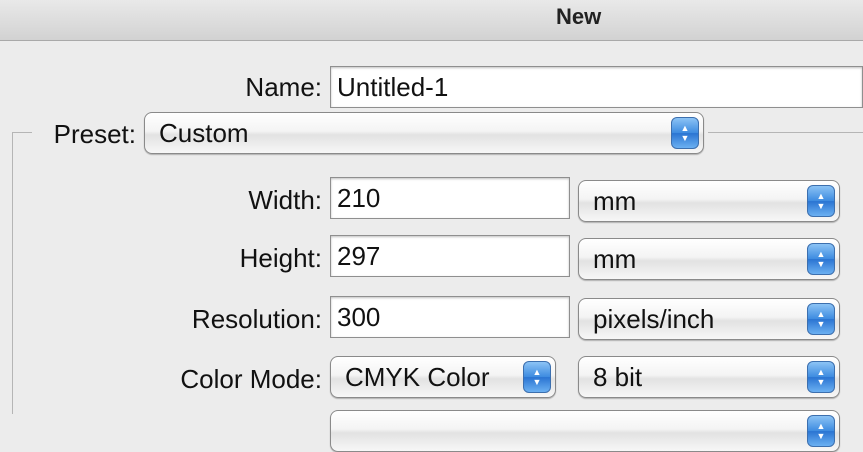 The image size is (863, 452). I want to click on width-unit-value: mm, so click(615, 200).